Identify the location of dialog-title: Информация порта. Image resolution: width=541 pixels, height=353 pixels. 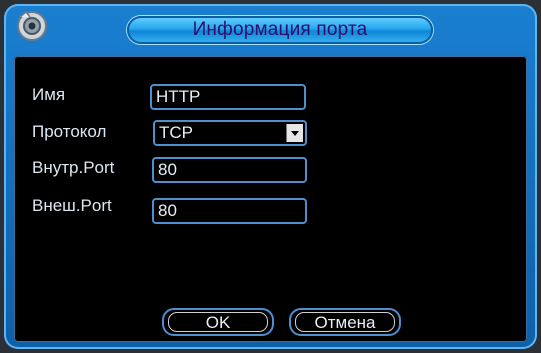
(280, 30).